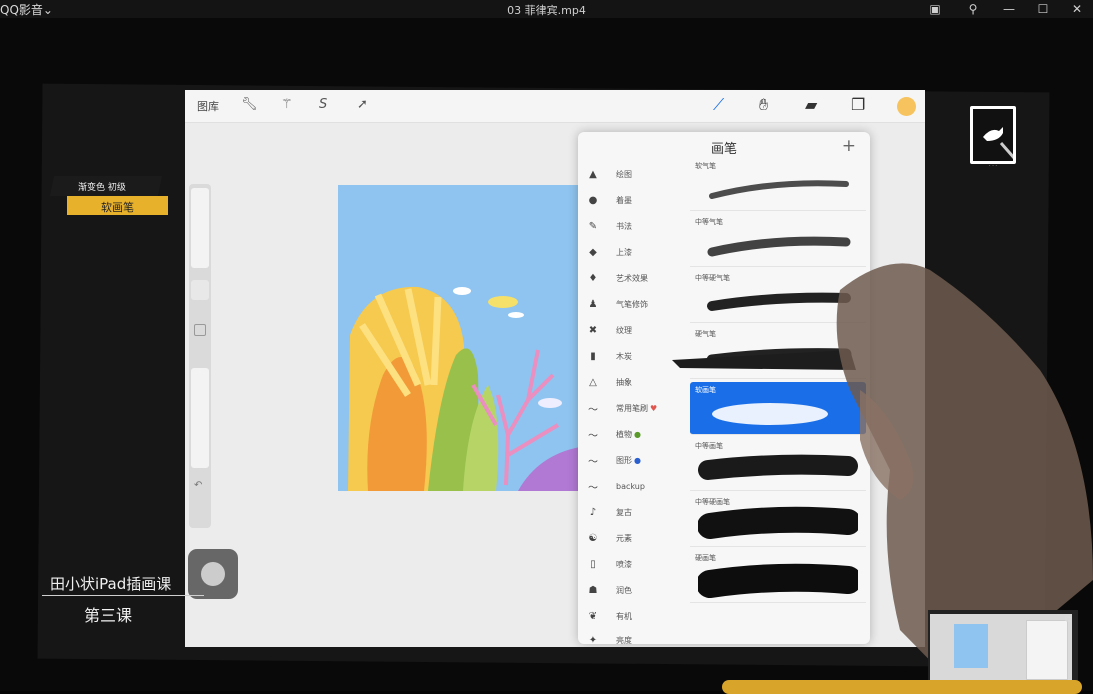  What do you see at coordinates (636, 200) in the screenshot?
I see `category-item: ● 着墨` at bounding box center [636, 200].